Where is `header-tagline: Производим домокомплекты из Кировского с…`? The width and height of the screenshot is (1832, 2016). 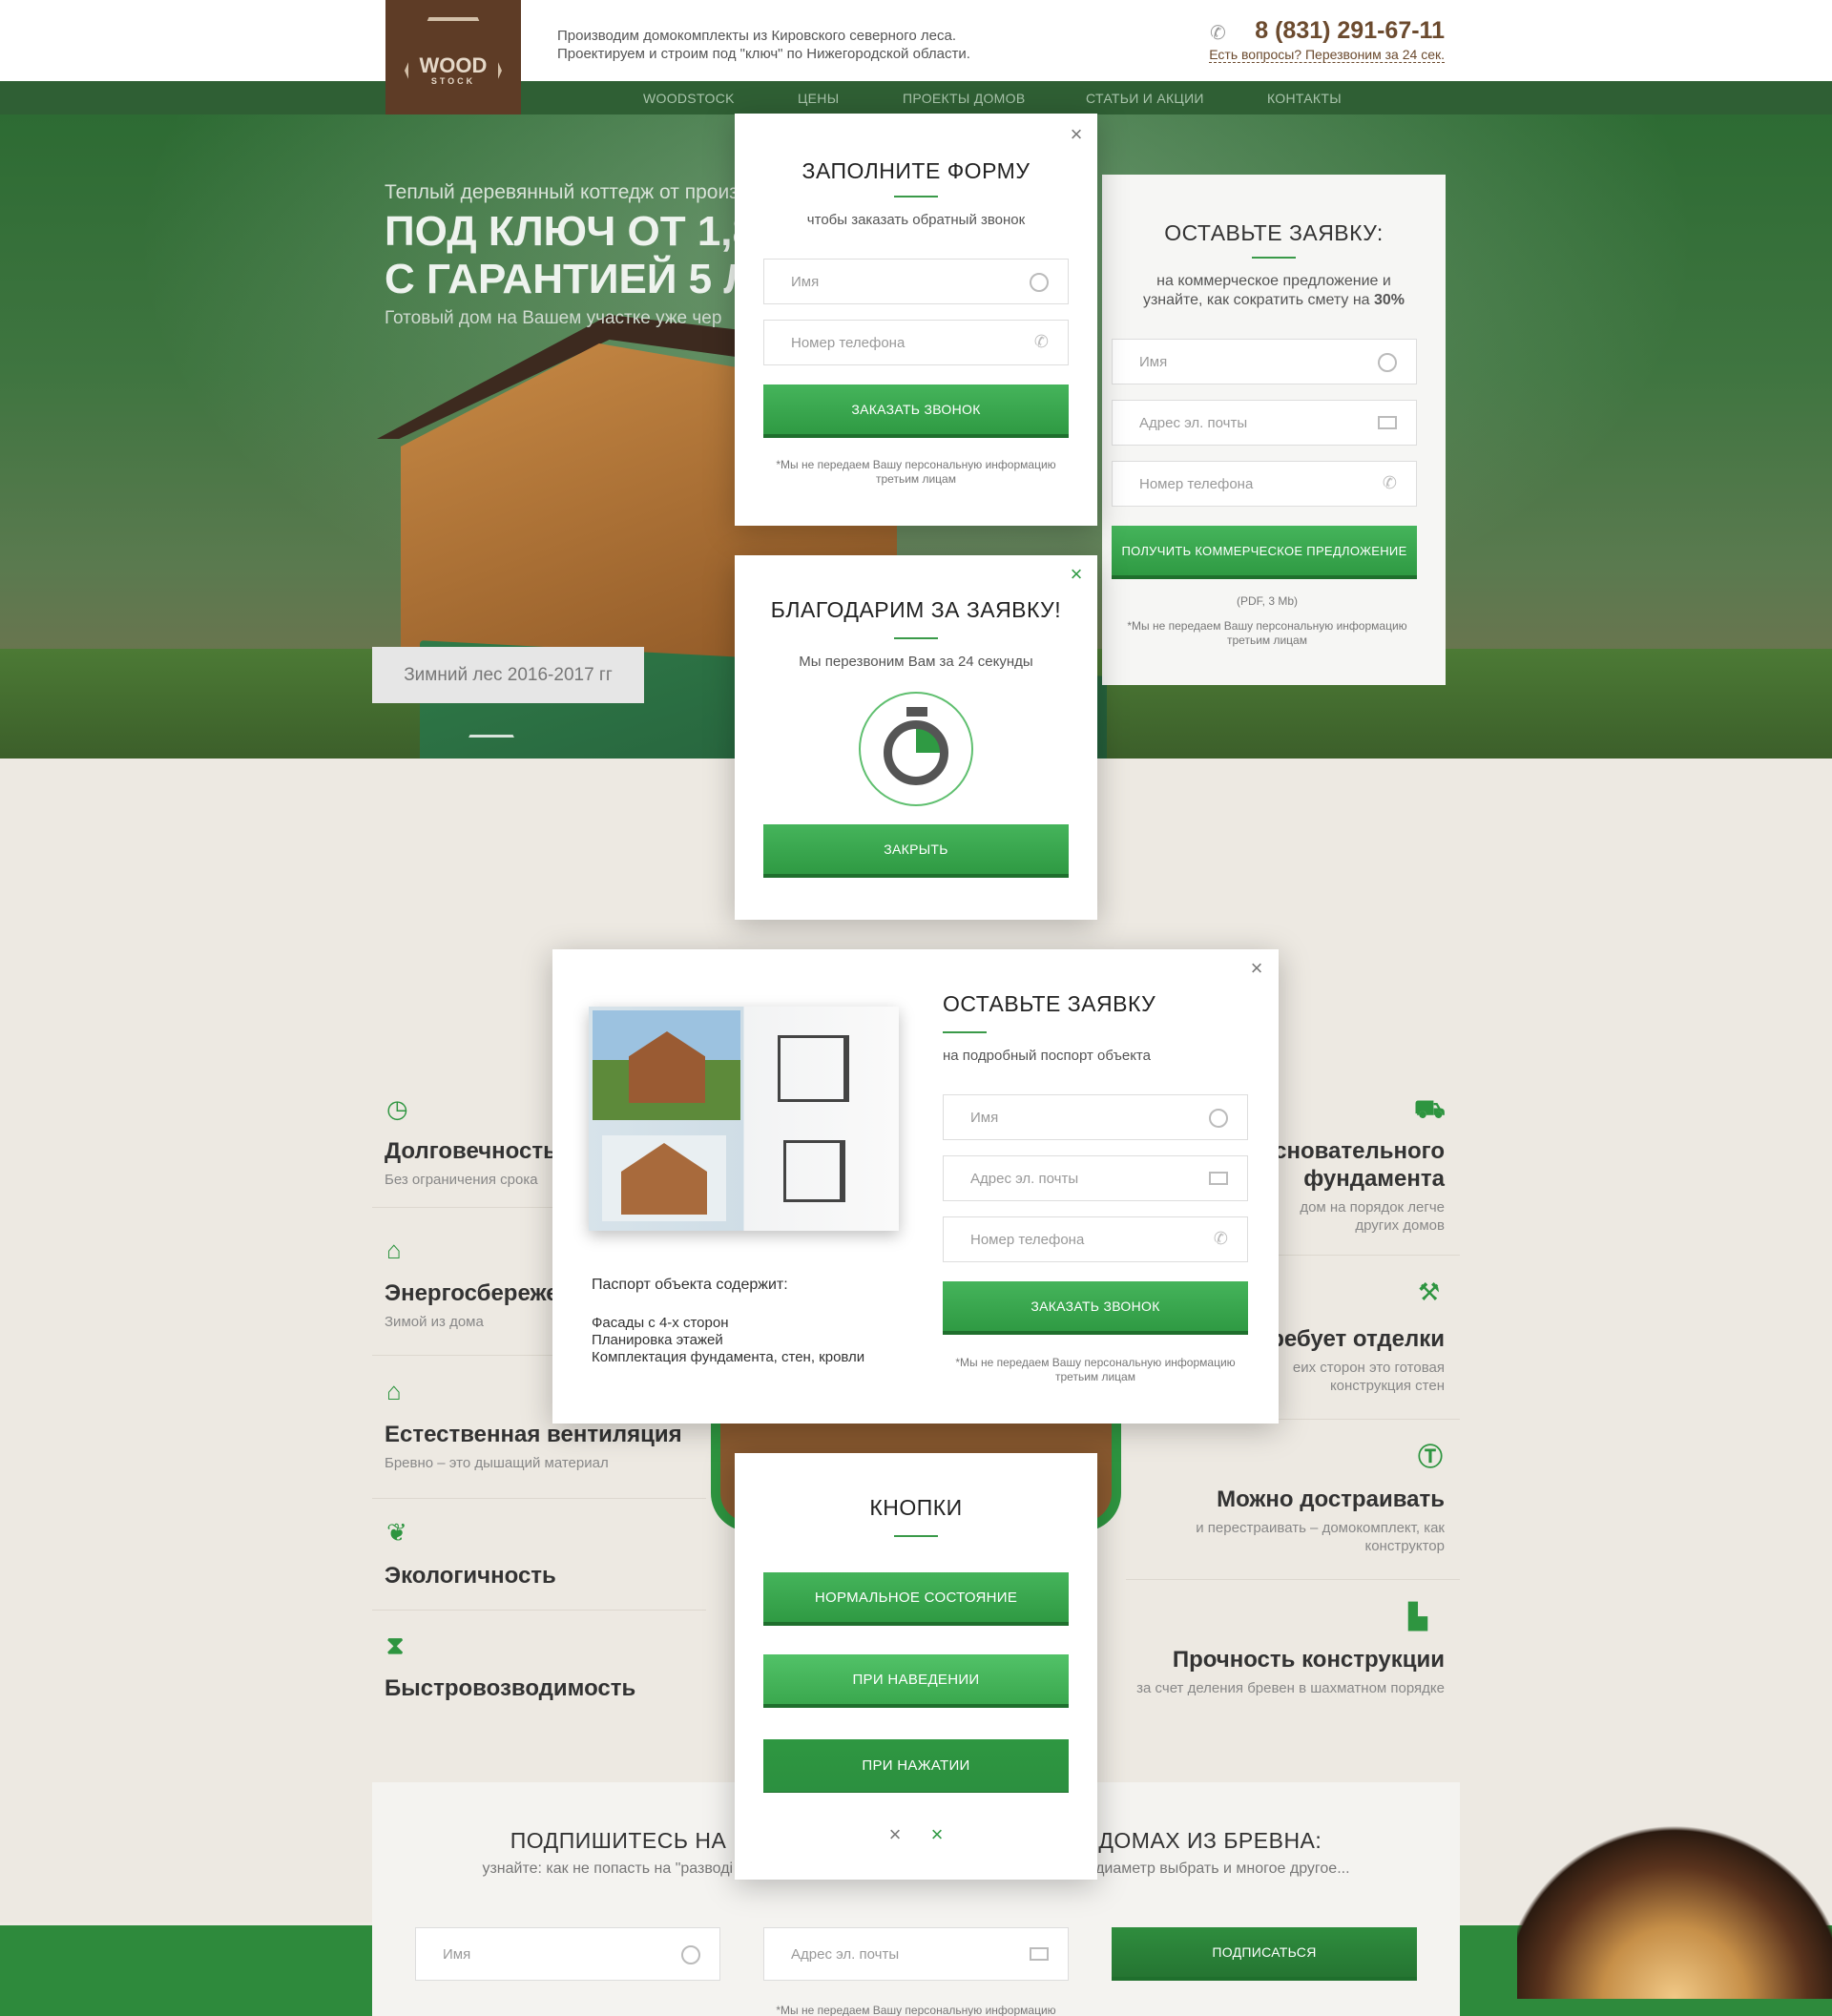 header-tagline: Производим домокомплекты из Кировского с… is located at coordinates (763, 45).